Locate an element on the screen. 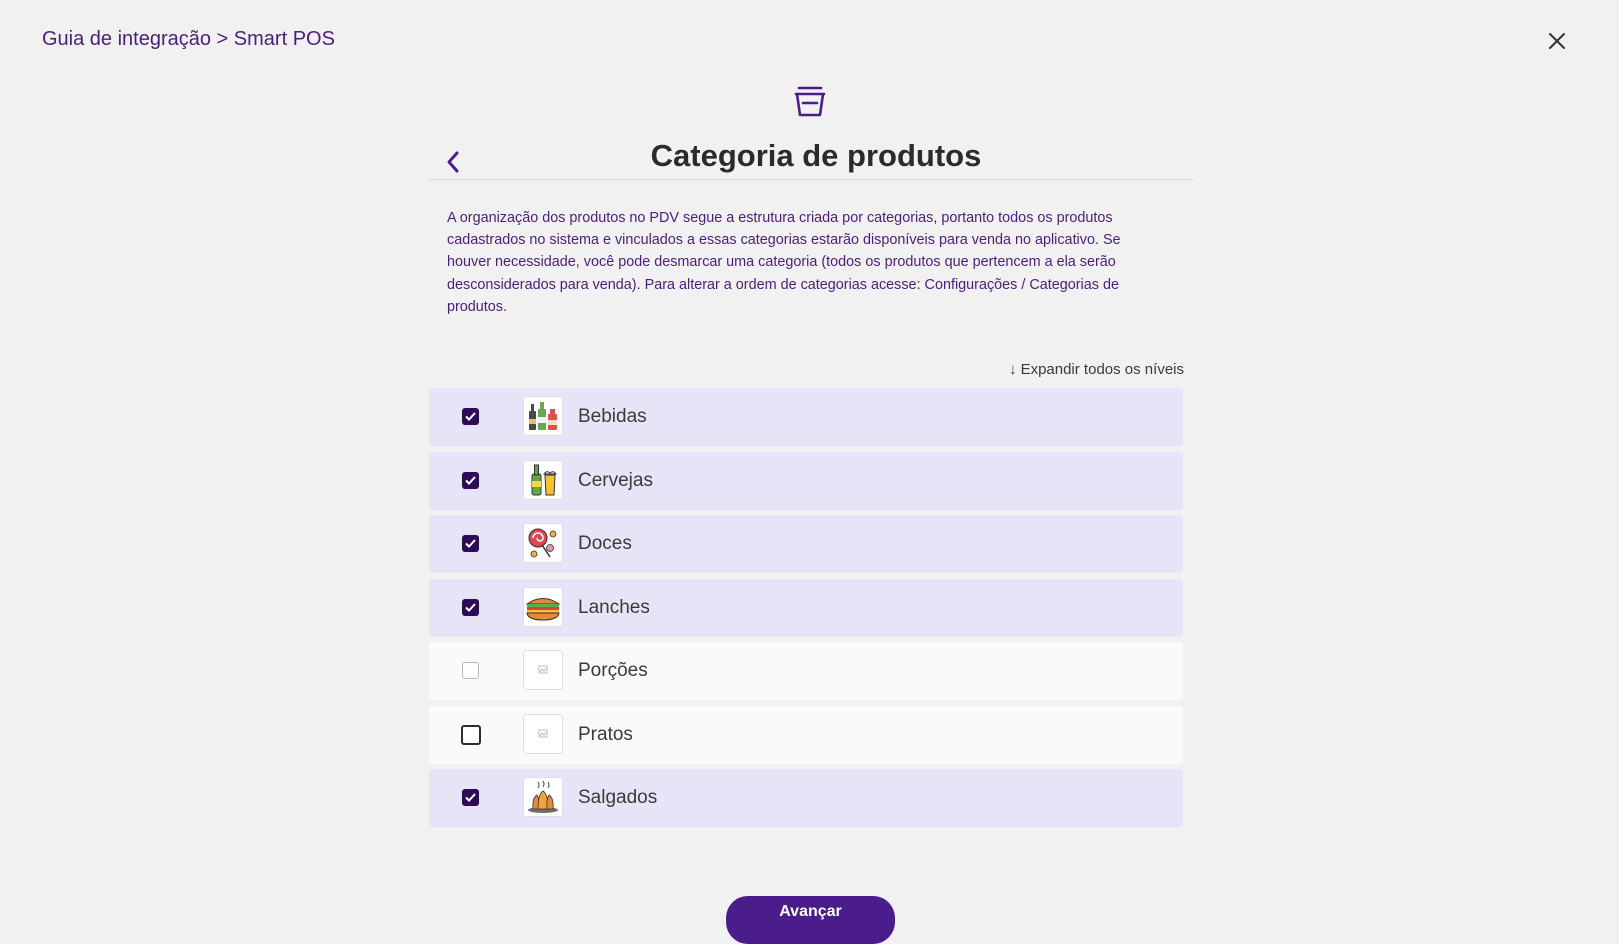  category-label: Salgados is located at coordinates (618, 797).